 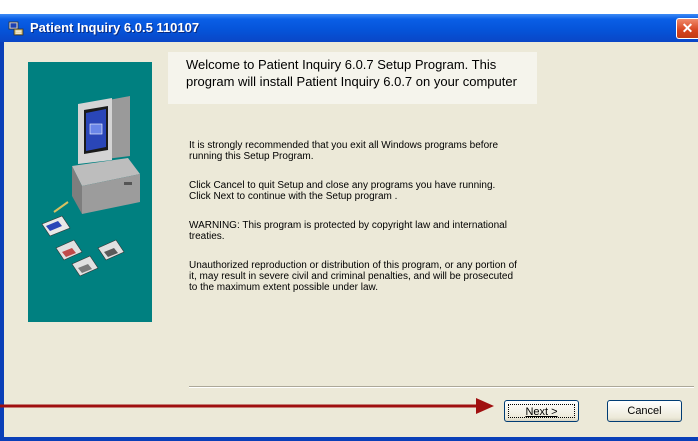 I want to click on window-title: Patient Inquiry 6.0.5 110107, so click(x=115, y=27).